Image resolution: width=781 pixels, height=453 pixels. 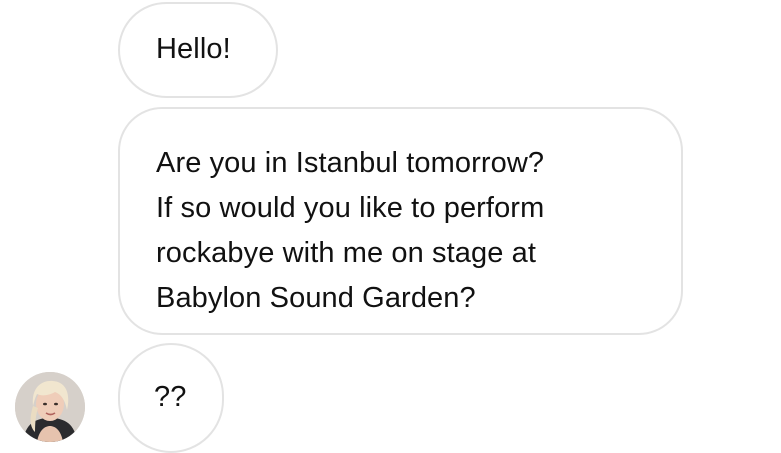 I want to click on message-text-line: rockabye with me on stage at, so click(x=346, y=253).